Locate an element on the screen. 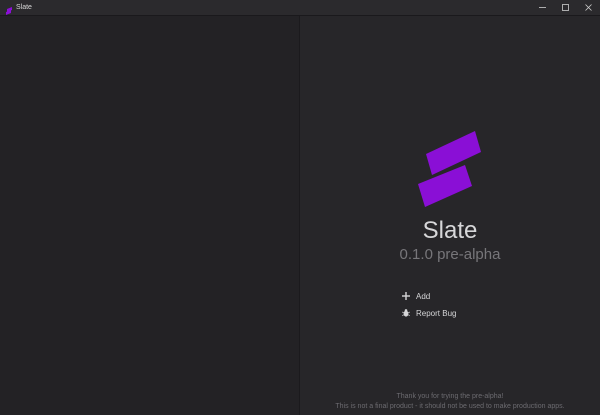 This screenshot has width=600, height=415. title-bar: Slate is located at coordinates (300, 8).